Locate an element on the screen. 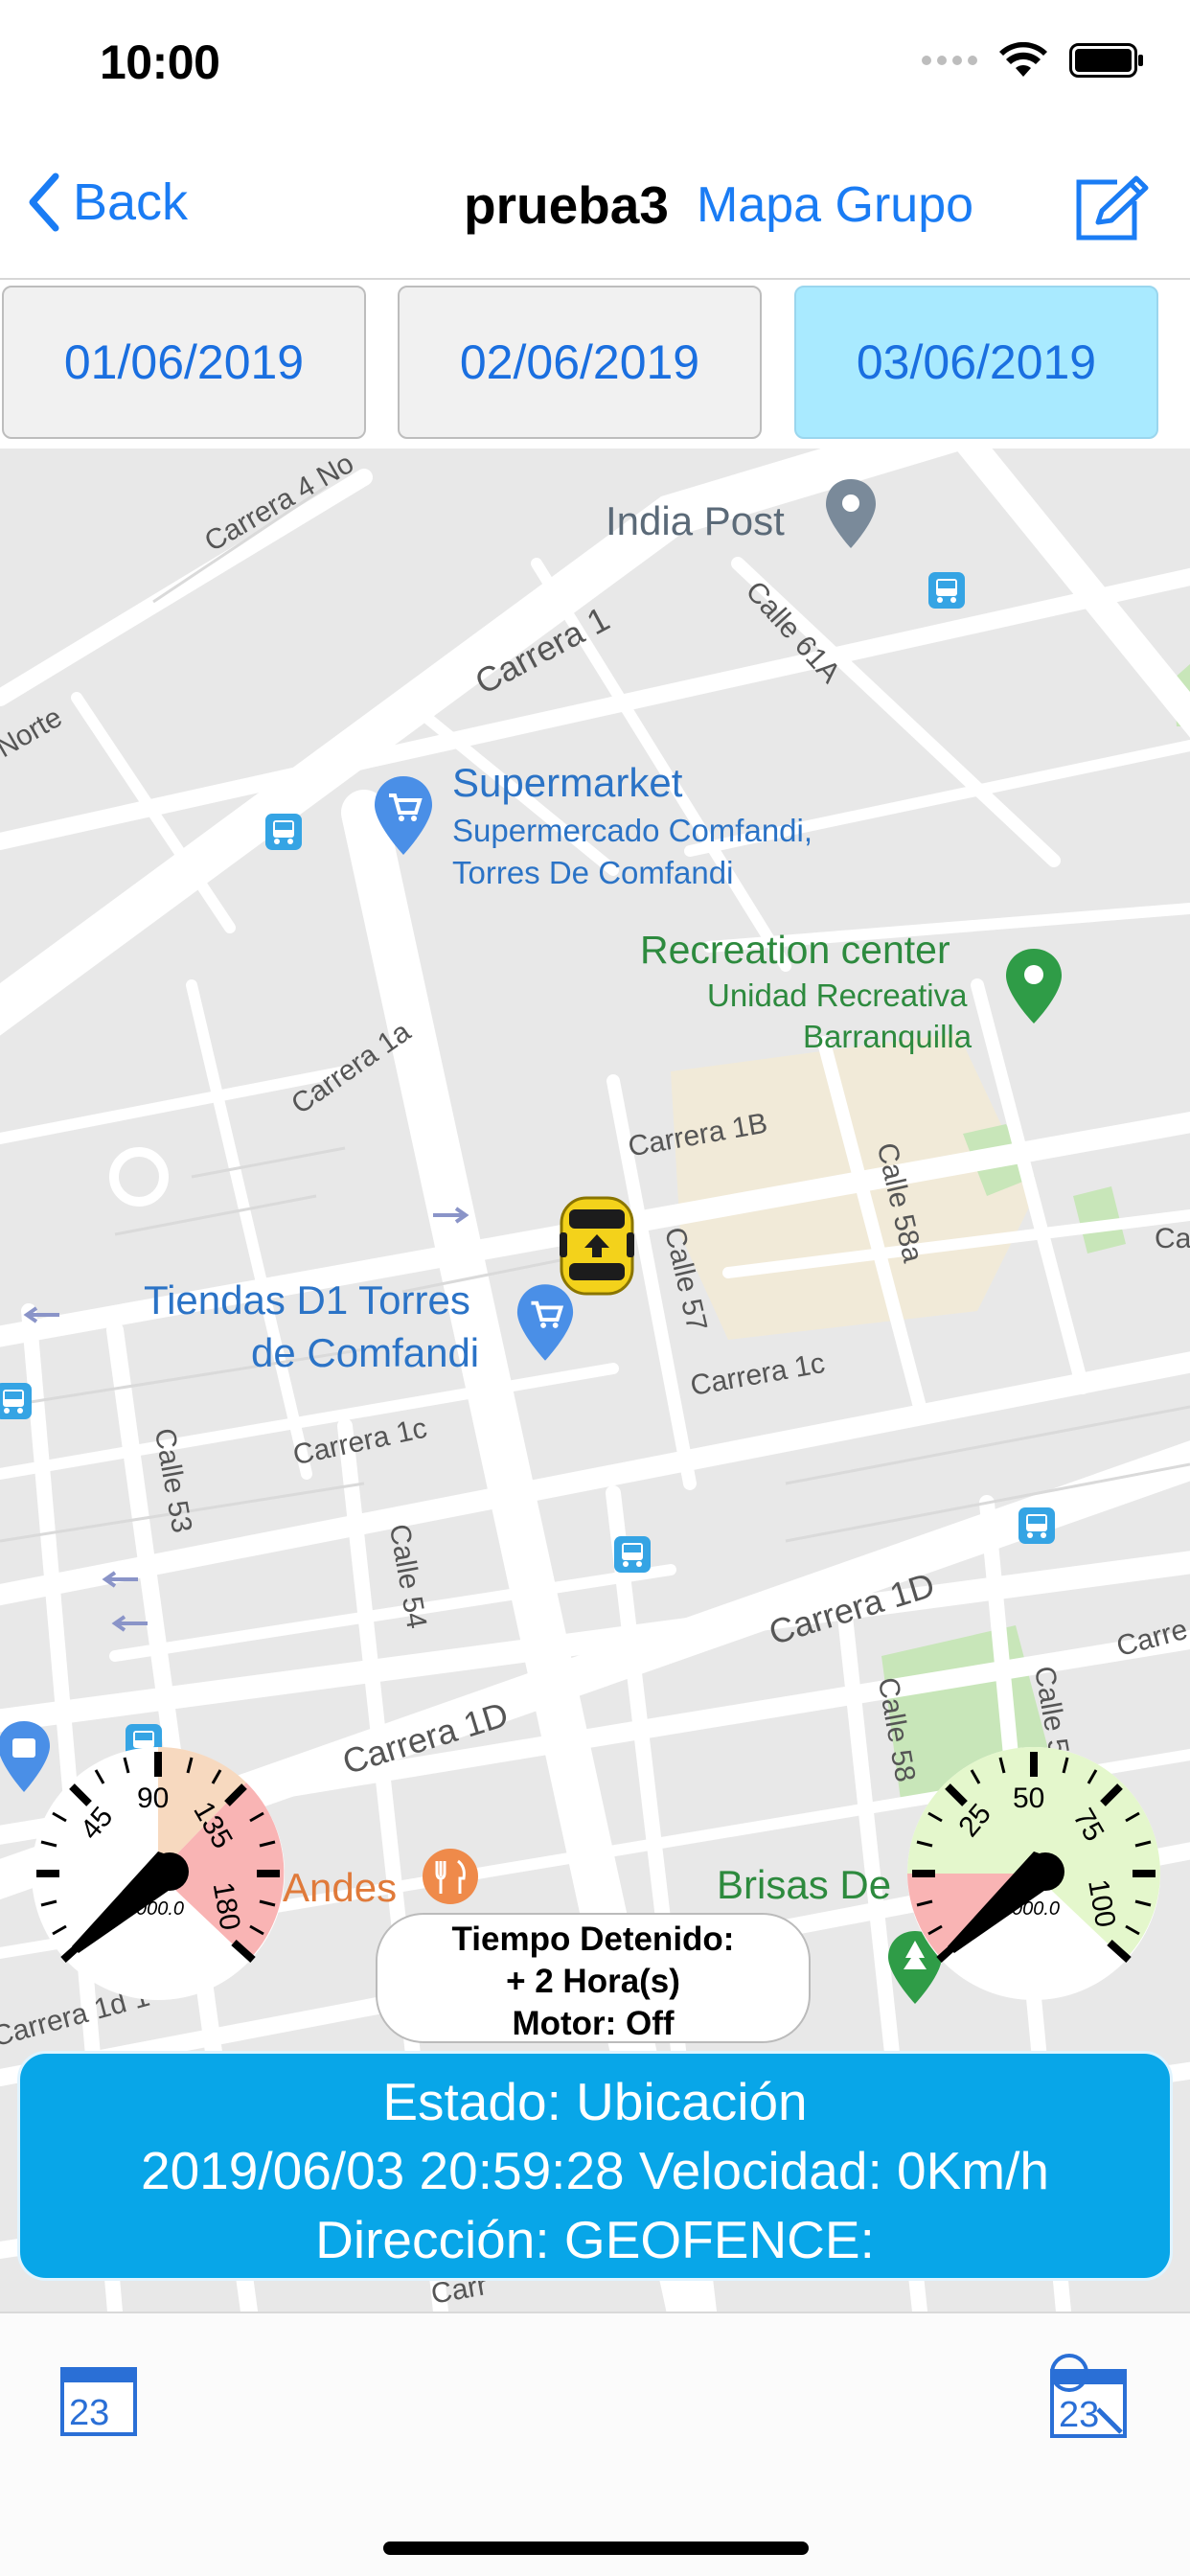  back-button: Back is located at coordinates (107, 202).